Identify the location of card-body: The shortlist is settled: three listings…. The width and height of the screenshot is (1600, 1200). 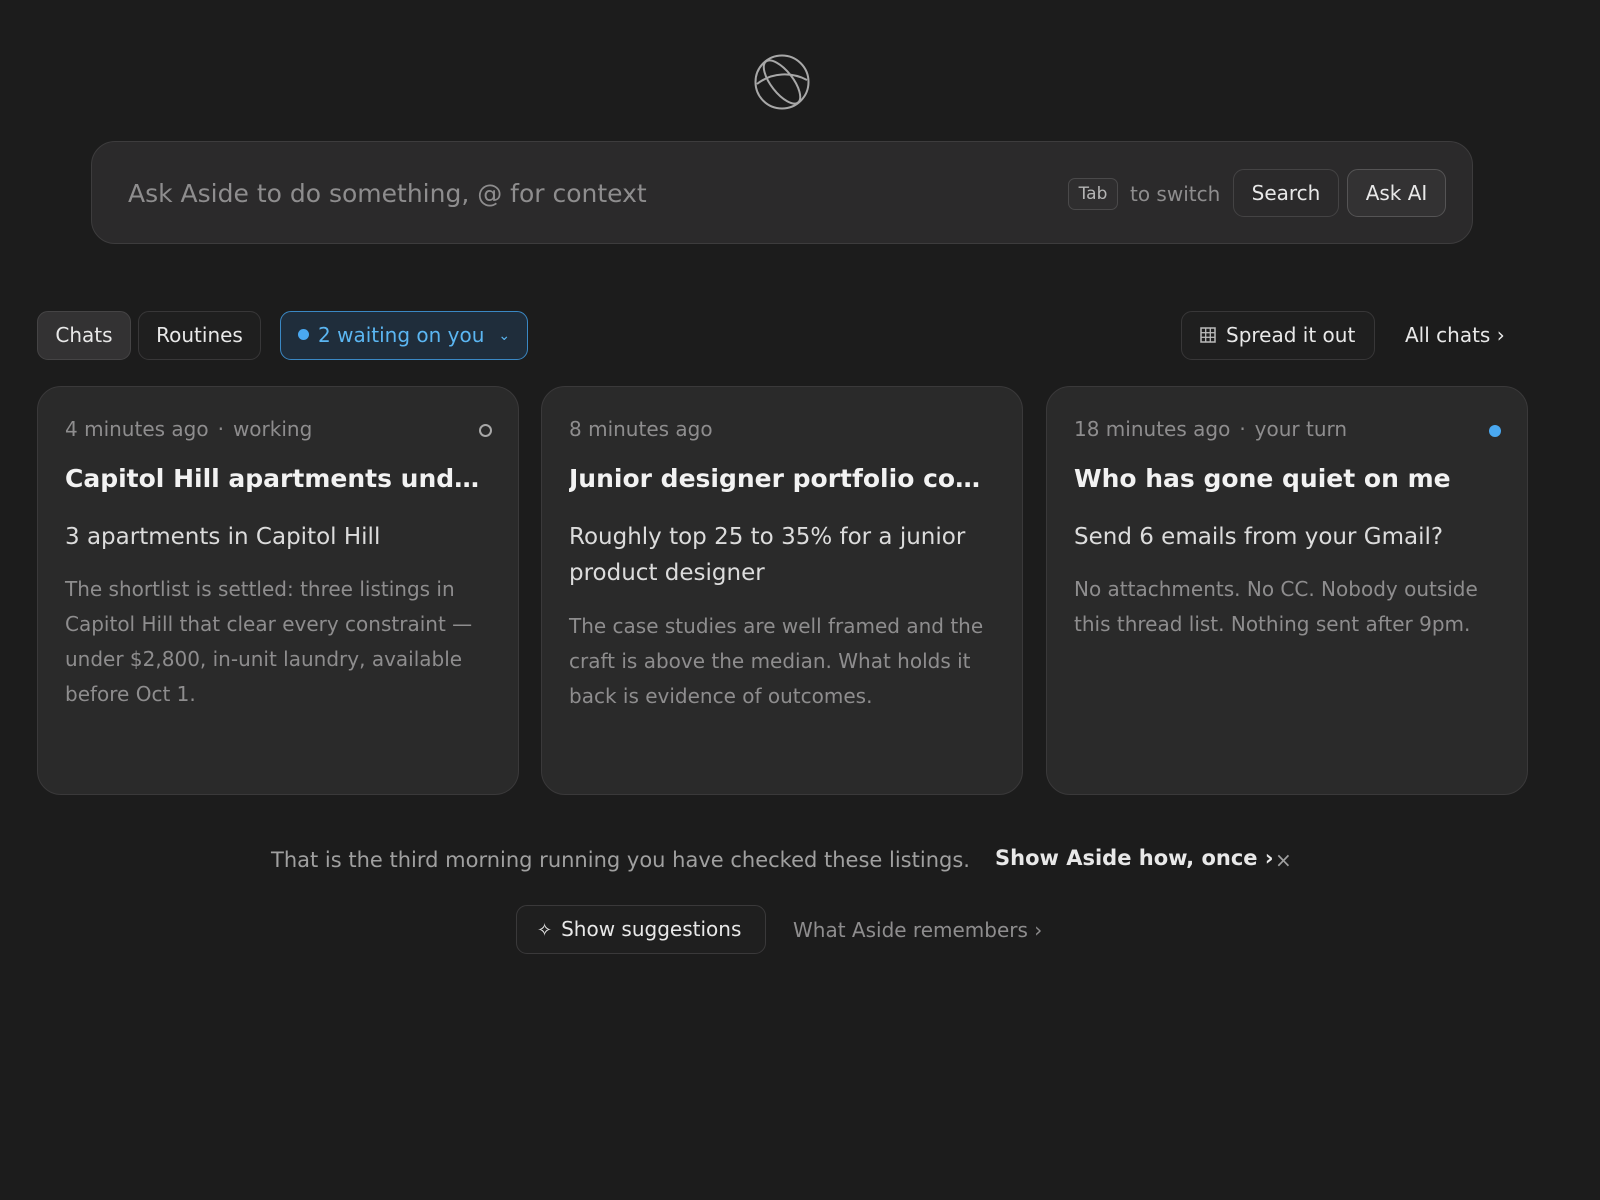
(269, 641).